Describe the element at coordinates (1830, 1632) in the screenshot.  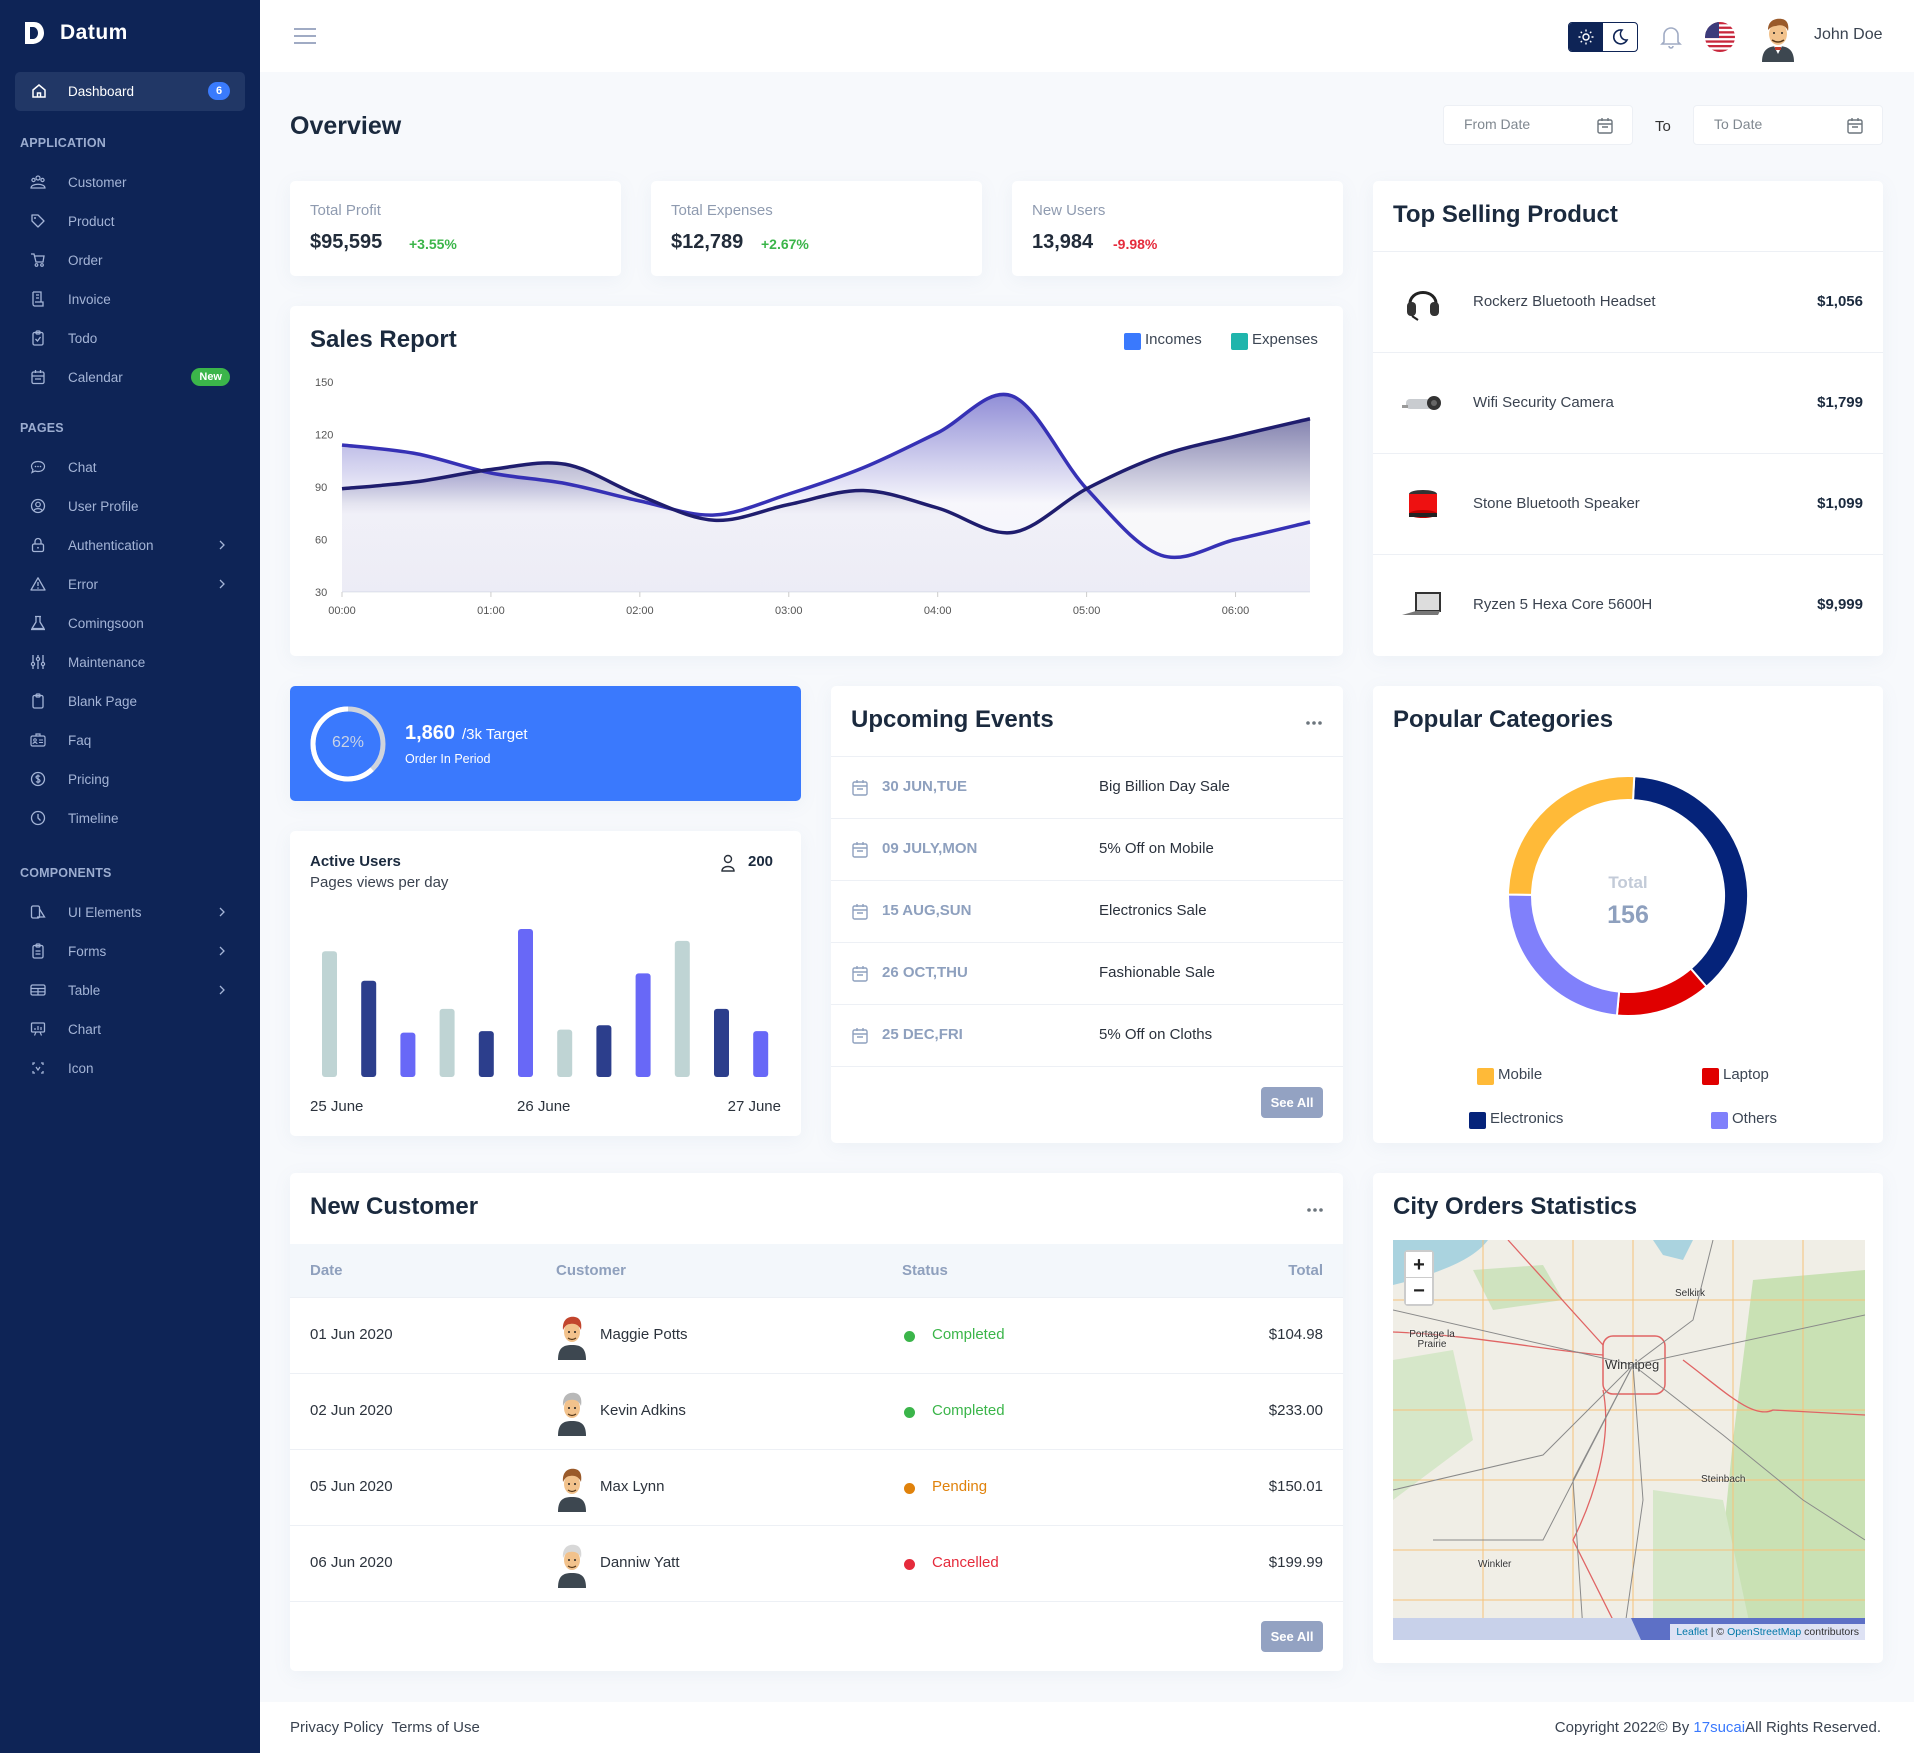
I see `attribution-text: contributors` at that location.